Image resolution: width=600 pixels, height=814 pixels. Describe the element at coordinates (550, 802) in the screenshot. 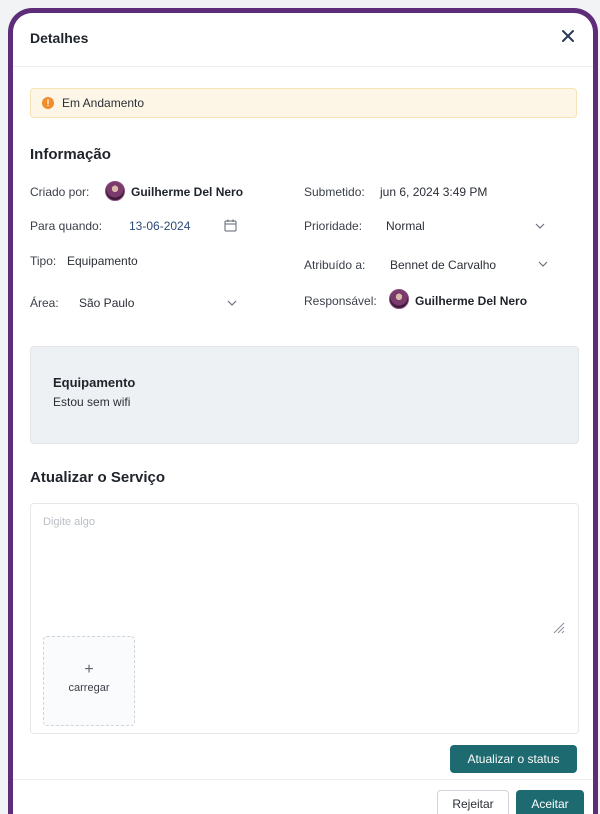

I see `accept-button: Aceitar` at that location.